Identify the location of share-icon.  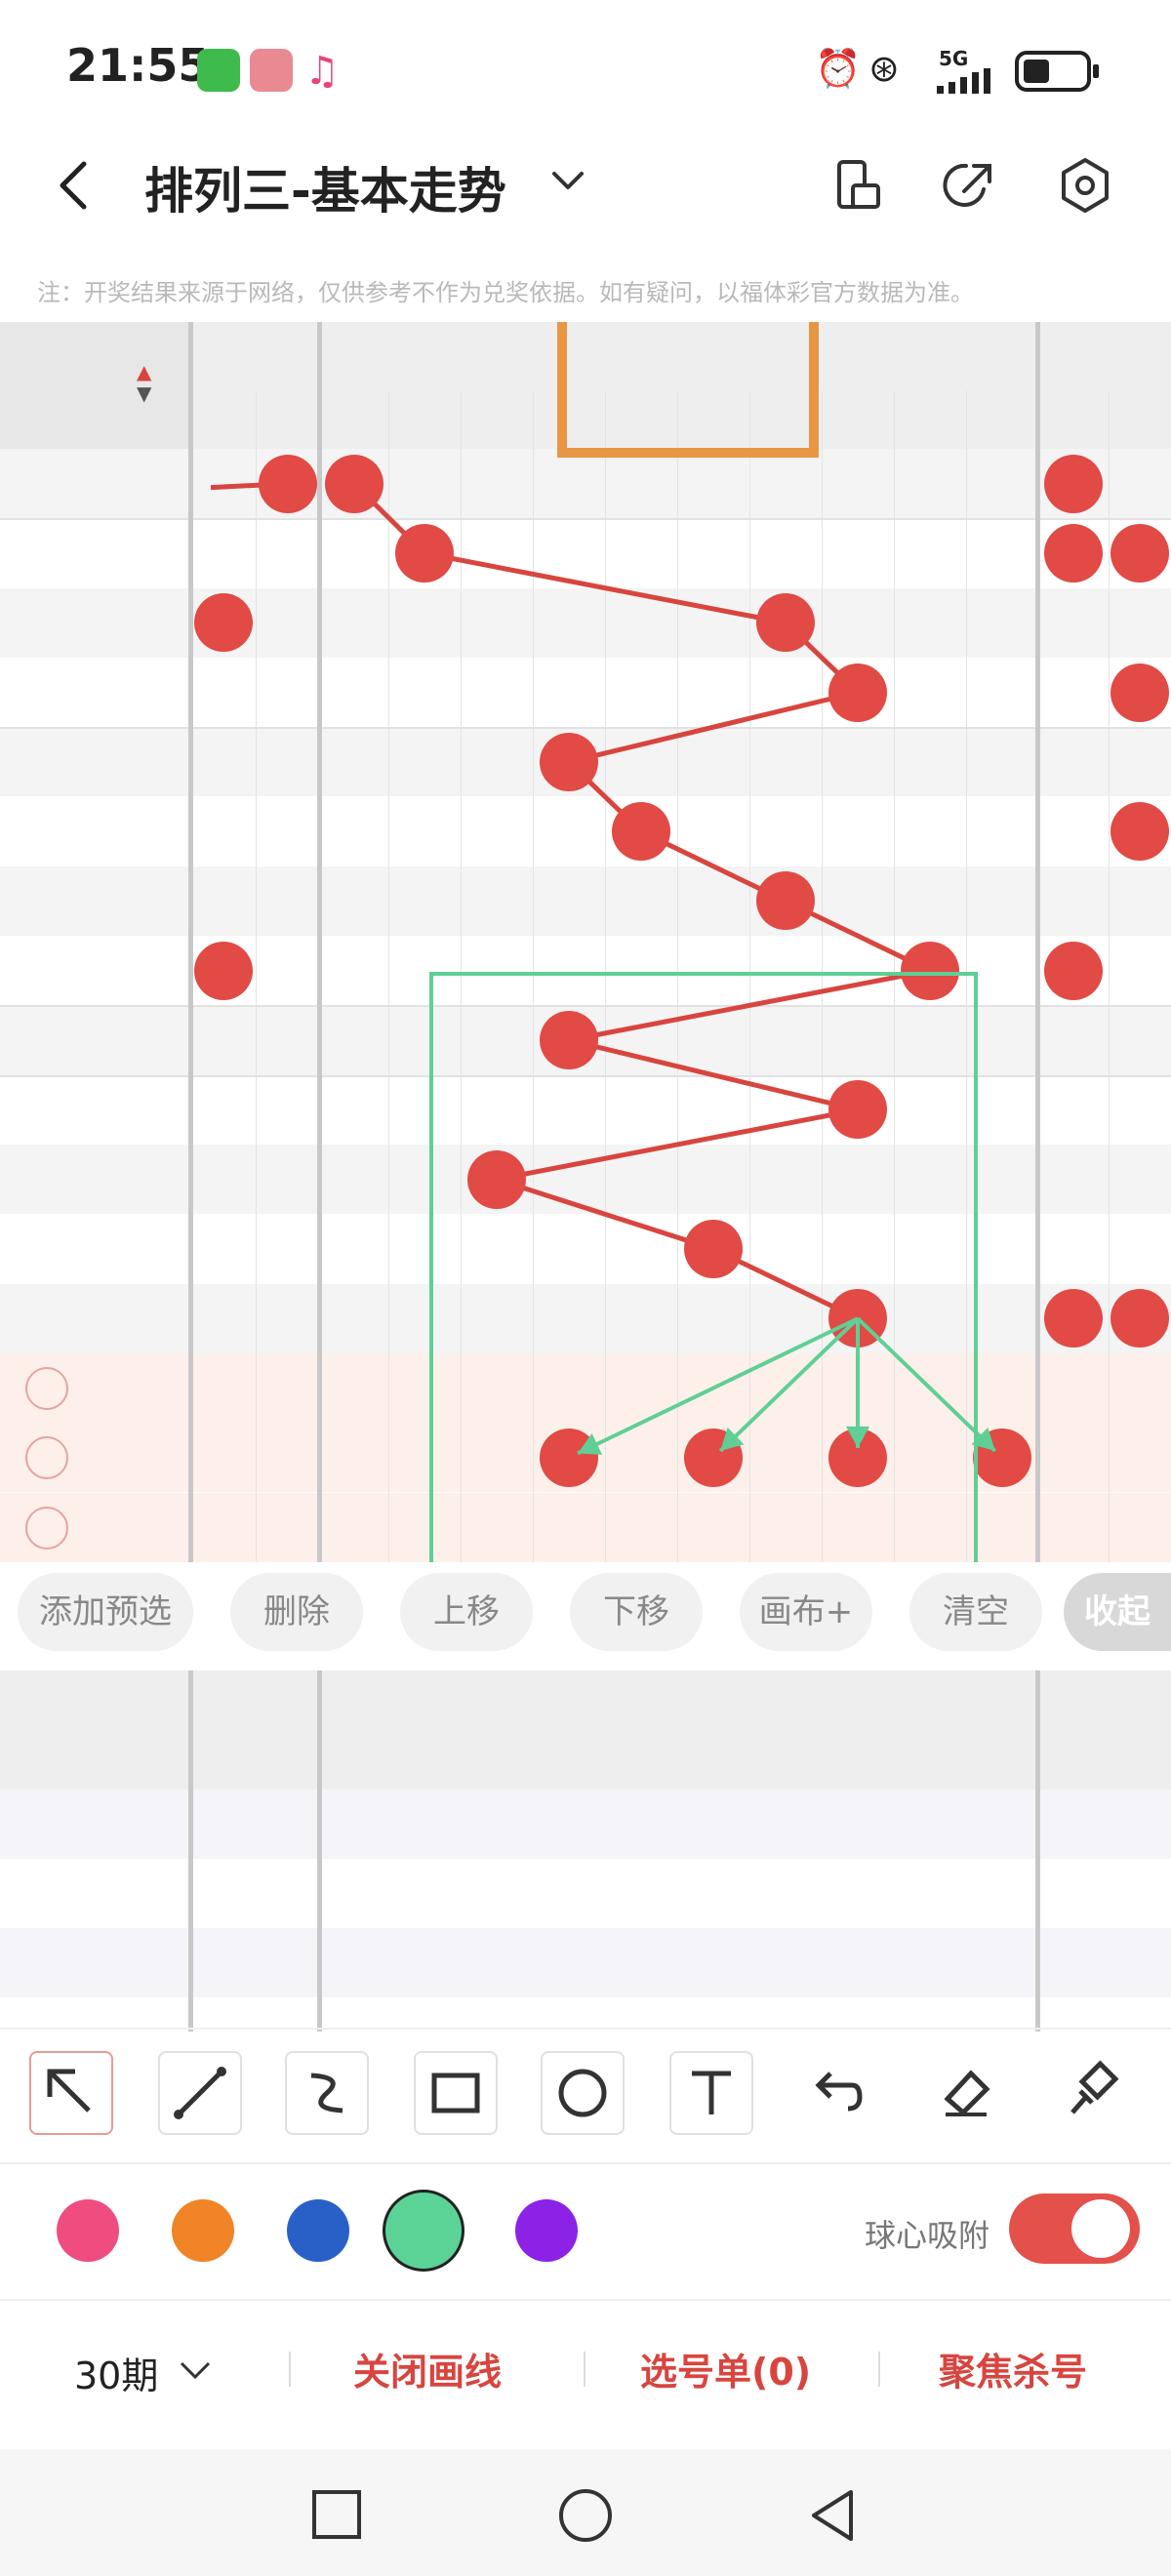
(970, 185).